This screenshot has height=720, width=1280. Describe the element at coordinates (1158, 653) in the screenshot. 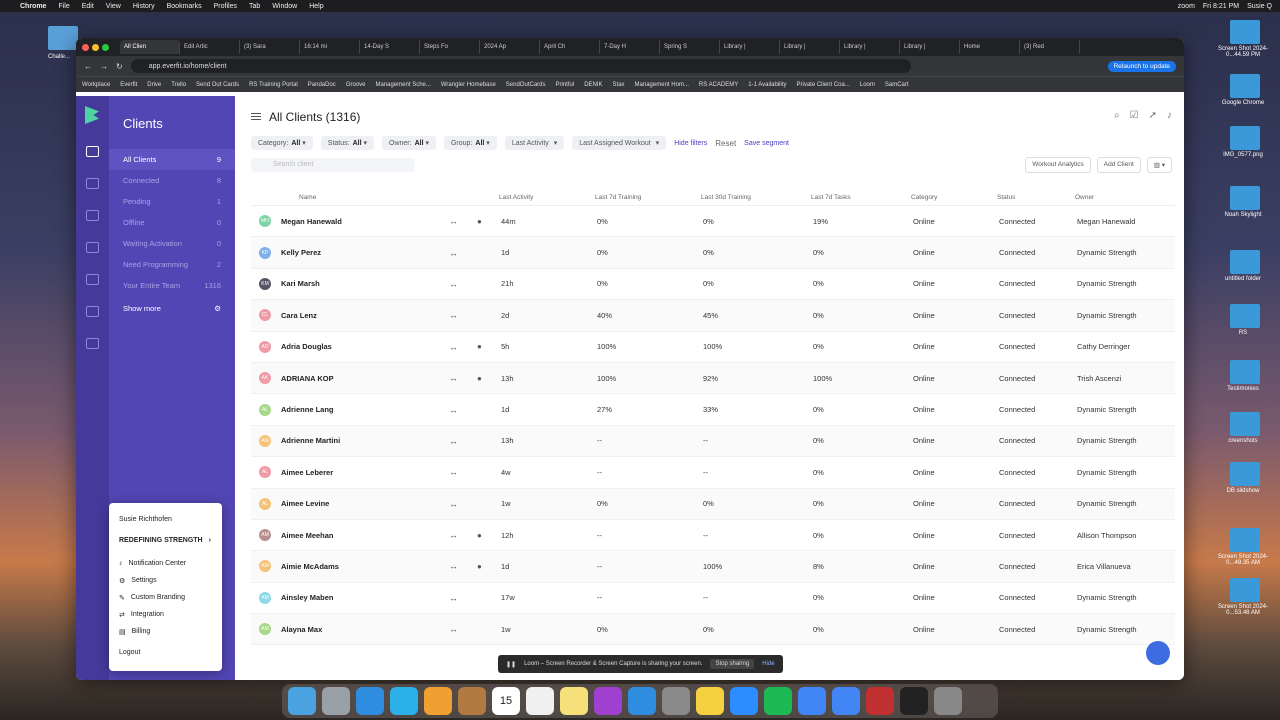

I see `support-chat-icon` at that location.